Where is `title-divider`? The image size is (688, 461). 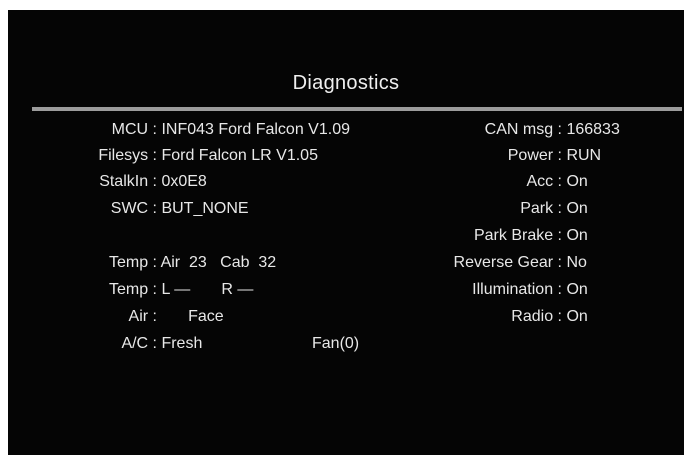
title-divider is located at coordinates (357, 109).